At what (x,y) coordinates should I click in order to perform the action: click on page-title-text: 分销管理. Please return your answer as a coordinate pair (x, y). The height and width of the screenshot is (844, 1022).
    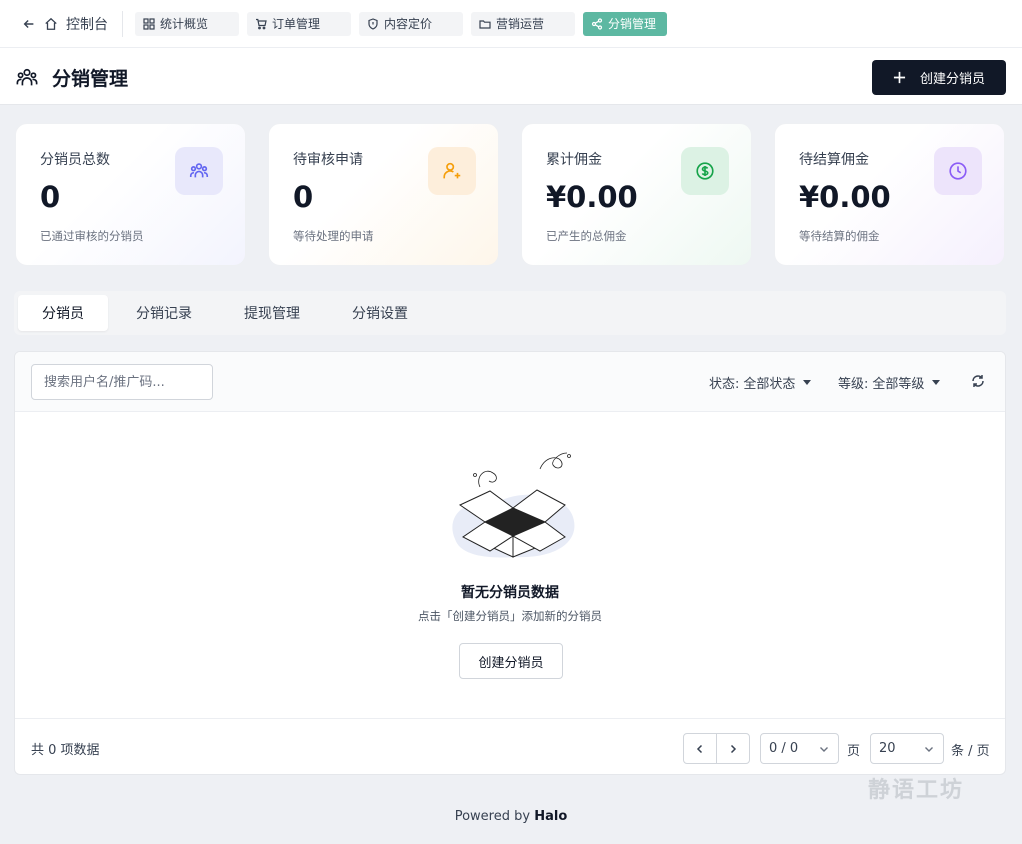
    Looking at the image, I should click on (90, 79).